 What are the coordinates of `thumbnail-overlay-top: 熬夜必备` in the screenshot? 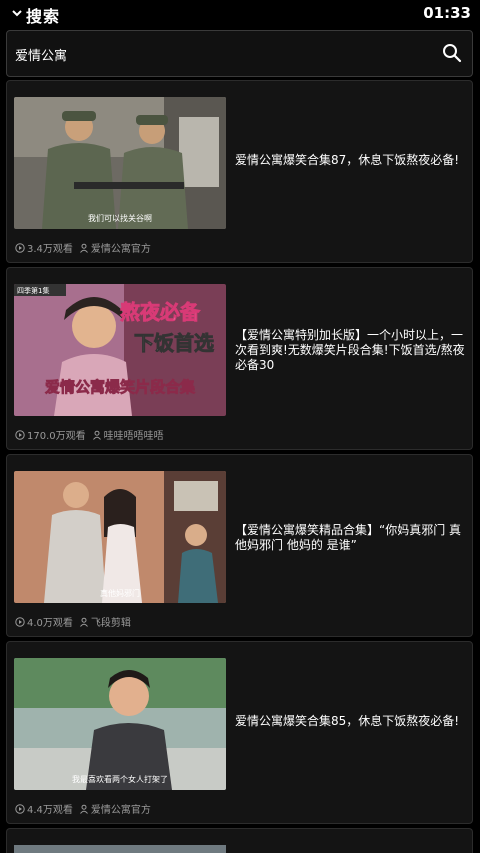 It's located at (160, 312).